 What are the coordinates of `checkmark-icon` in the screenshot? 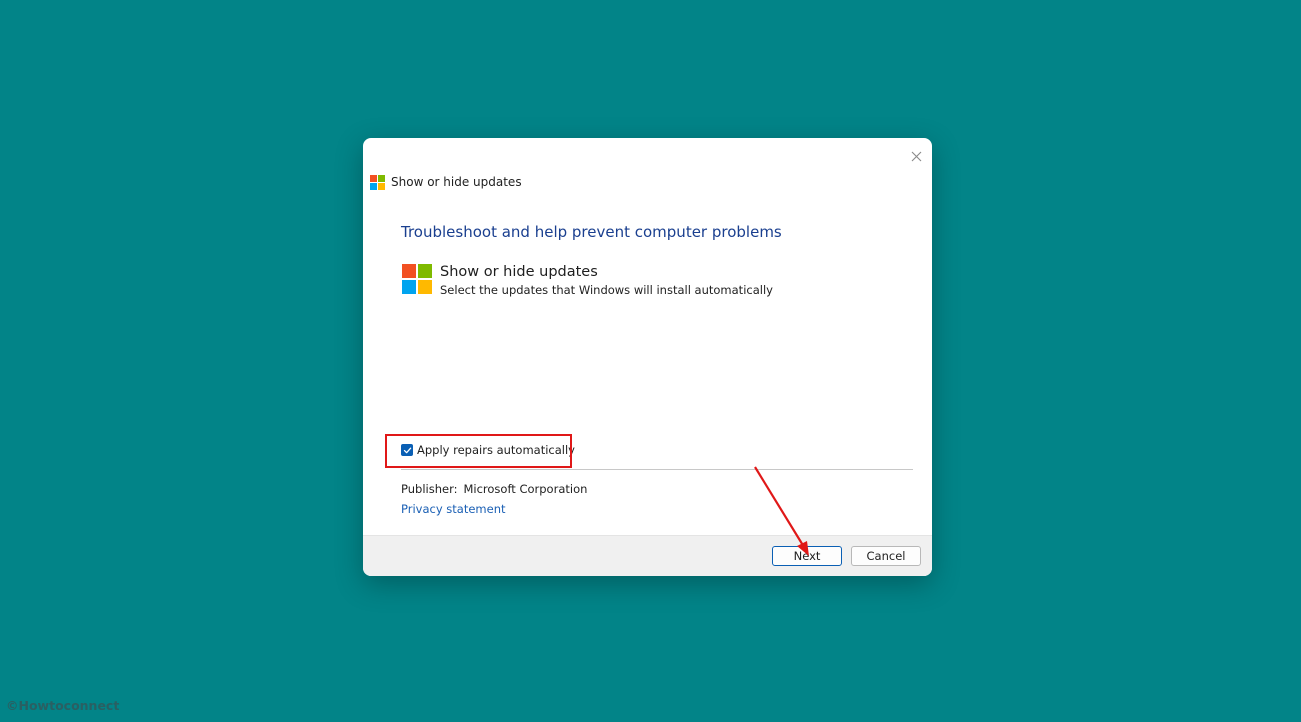 It's located at (407, 450).